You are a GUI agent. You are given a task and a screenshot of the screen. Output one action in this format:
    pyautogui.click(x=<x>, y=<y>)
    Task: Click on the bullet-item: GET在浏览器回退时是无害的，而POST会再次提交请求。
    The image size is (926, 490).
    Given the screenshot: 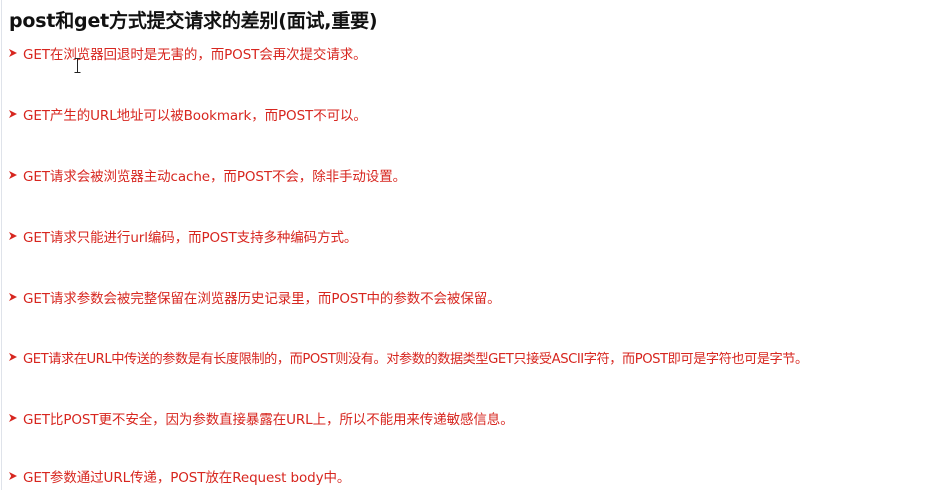 What is the action you would take?
    pyautogui.click(x=187, y=53)
    